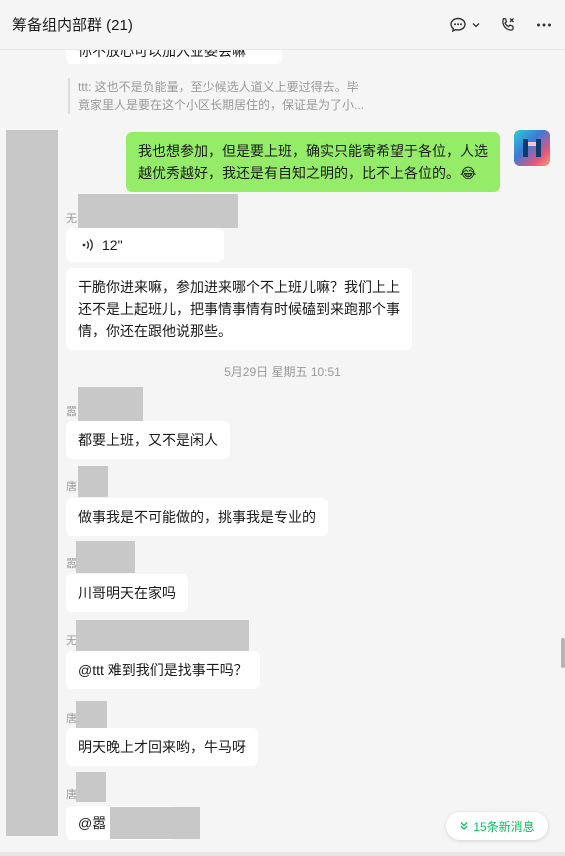 The image size is (565, 856). I want to click on phone-call-icon, so click(508, 25).